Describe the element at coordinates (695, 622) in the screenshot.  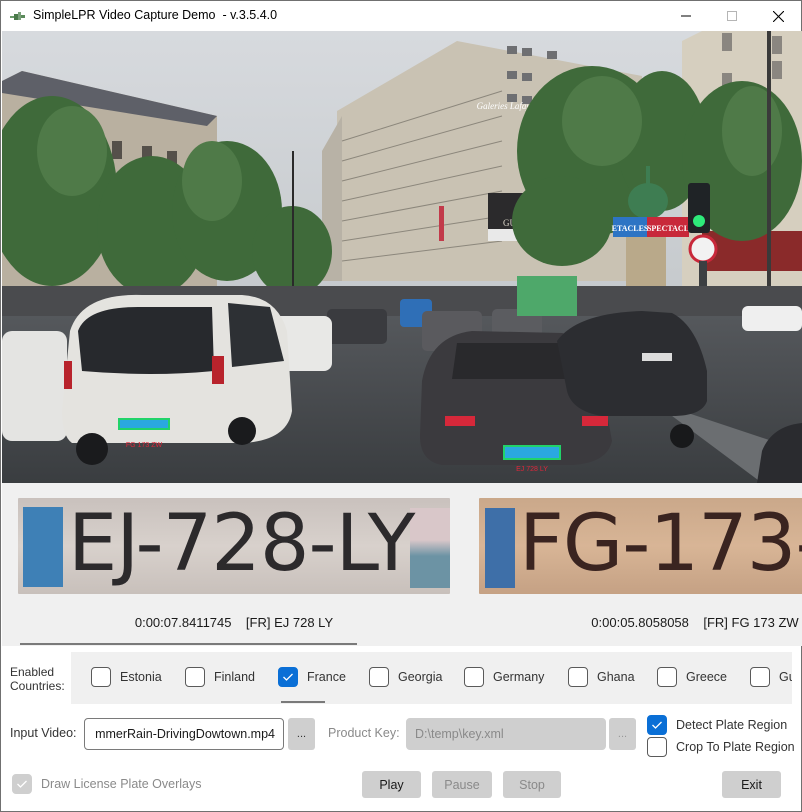
I see `detection-caption: 0:00:05.8058058 [FR] FG 173 ZW` at that location.